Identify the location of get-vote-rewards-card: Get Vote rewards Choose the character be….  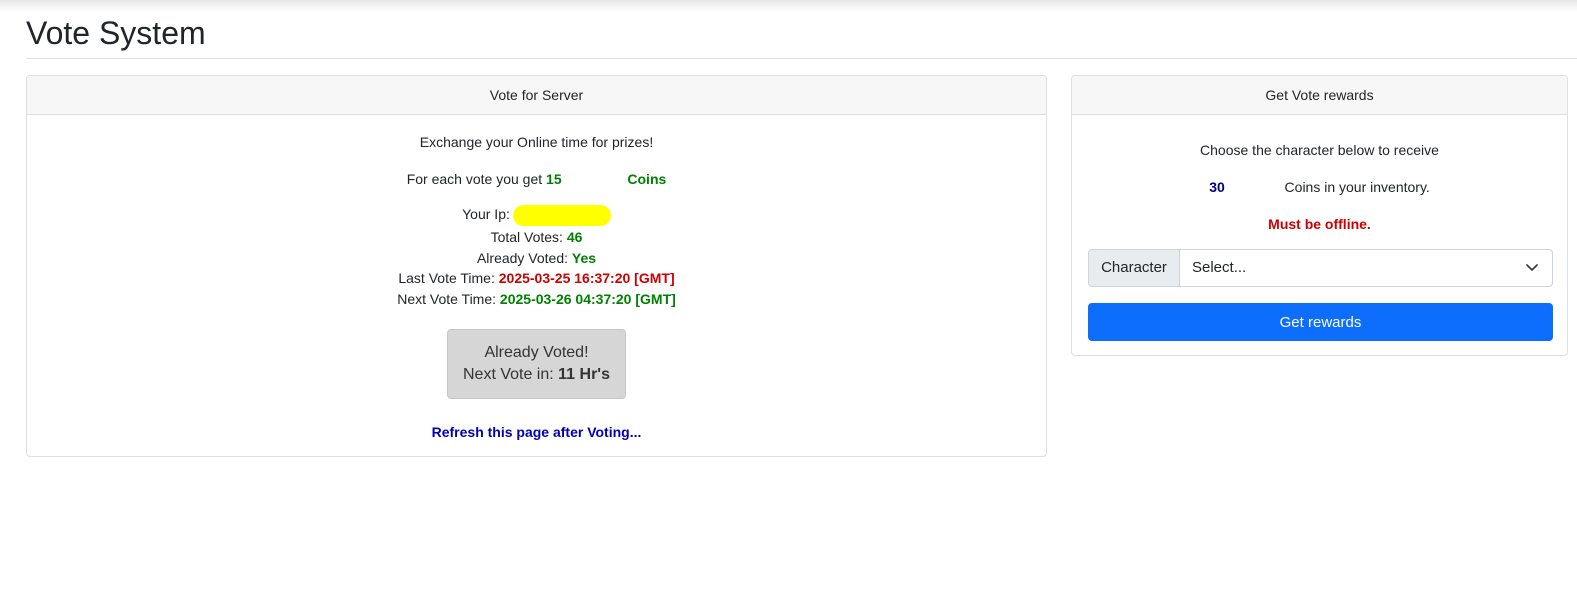
(1319, 215).